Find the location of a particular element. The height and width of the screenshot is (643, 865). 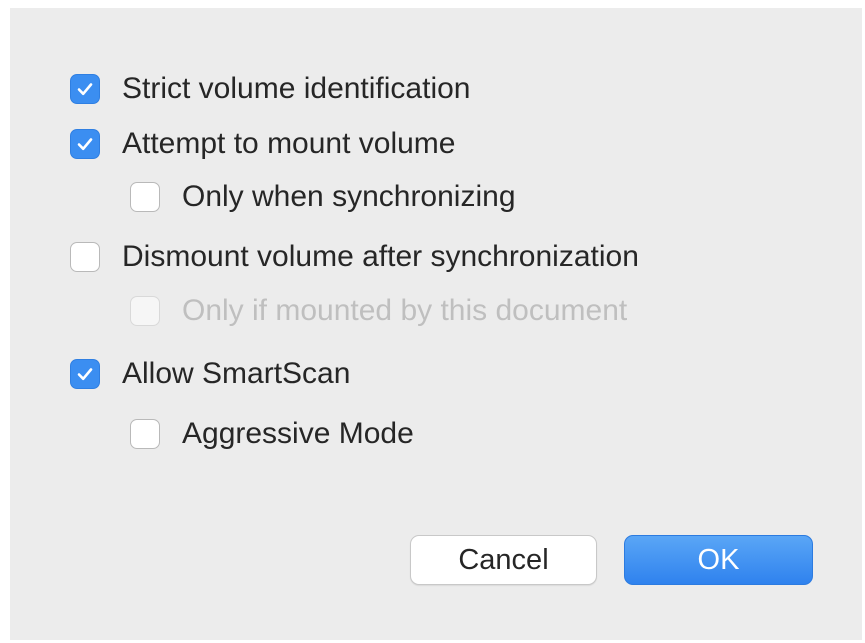

only-if-mounted-checkbox is located at coordinates (145, 311).